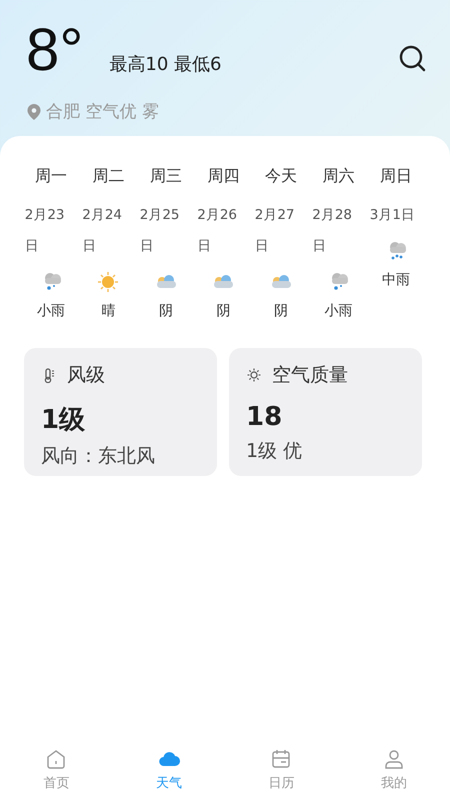 The width and height of the screenshot is (450, 800). I want to click on temperature: 8°, so click(55, 50).